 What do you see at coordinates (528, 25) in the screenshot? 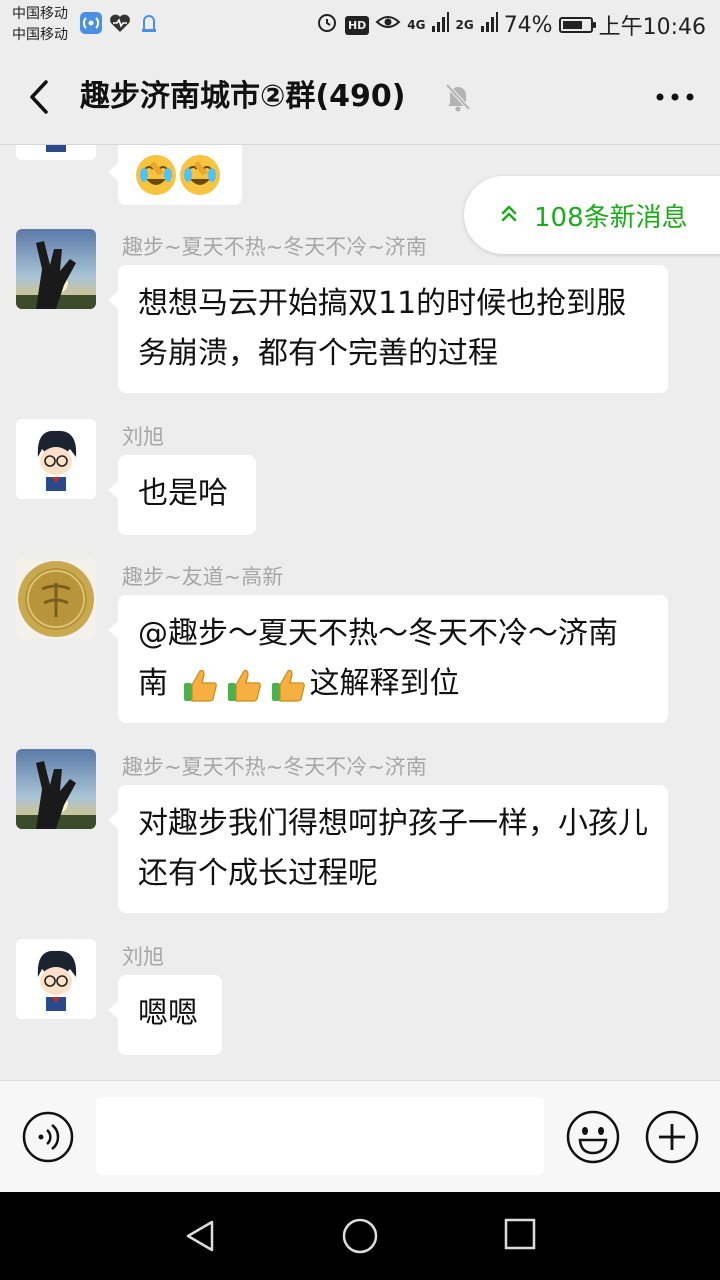
I see `battery-percent: 74%` at bounding box center [528, 25].